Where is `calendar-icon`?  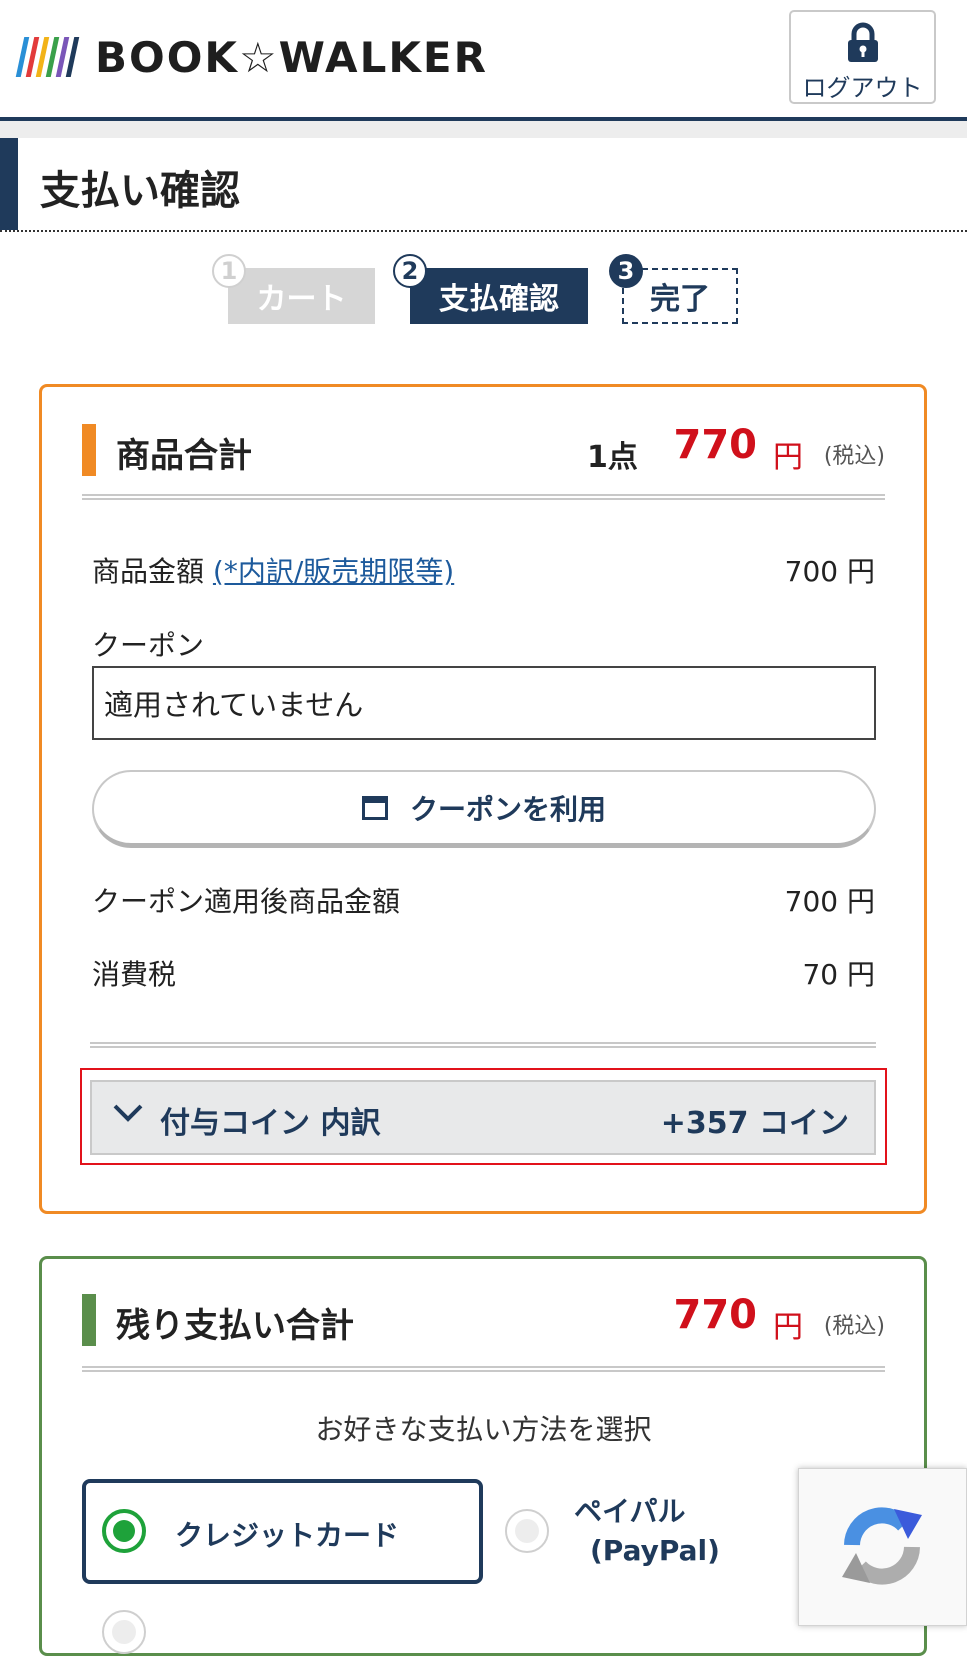
calendar-icon is located at coordinates (374, 807).